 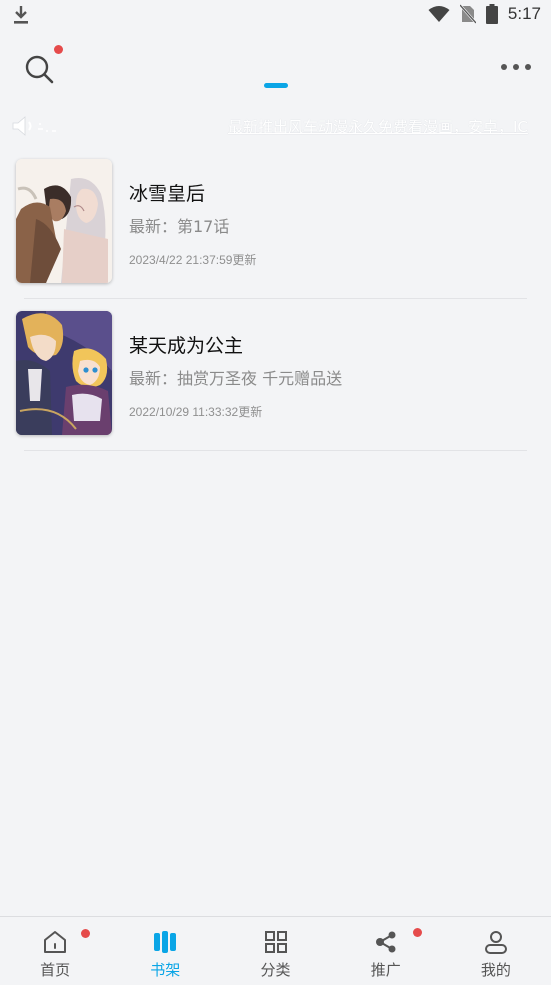 What do you see at coordinates (58, 49) in the screenshot?
I see `search-badge` at bounding box center [58, 49].